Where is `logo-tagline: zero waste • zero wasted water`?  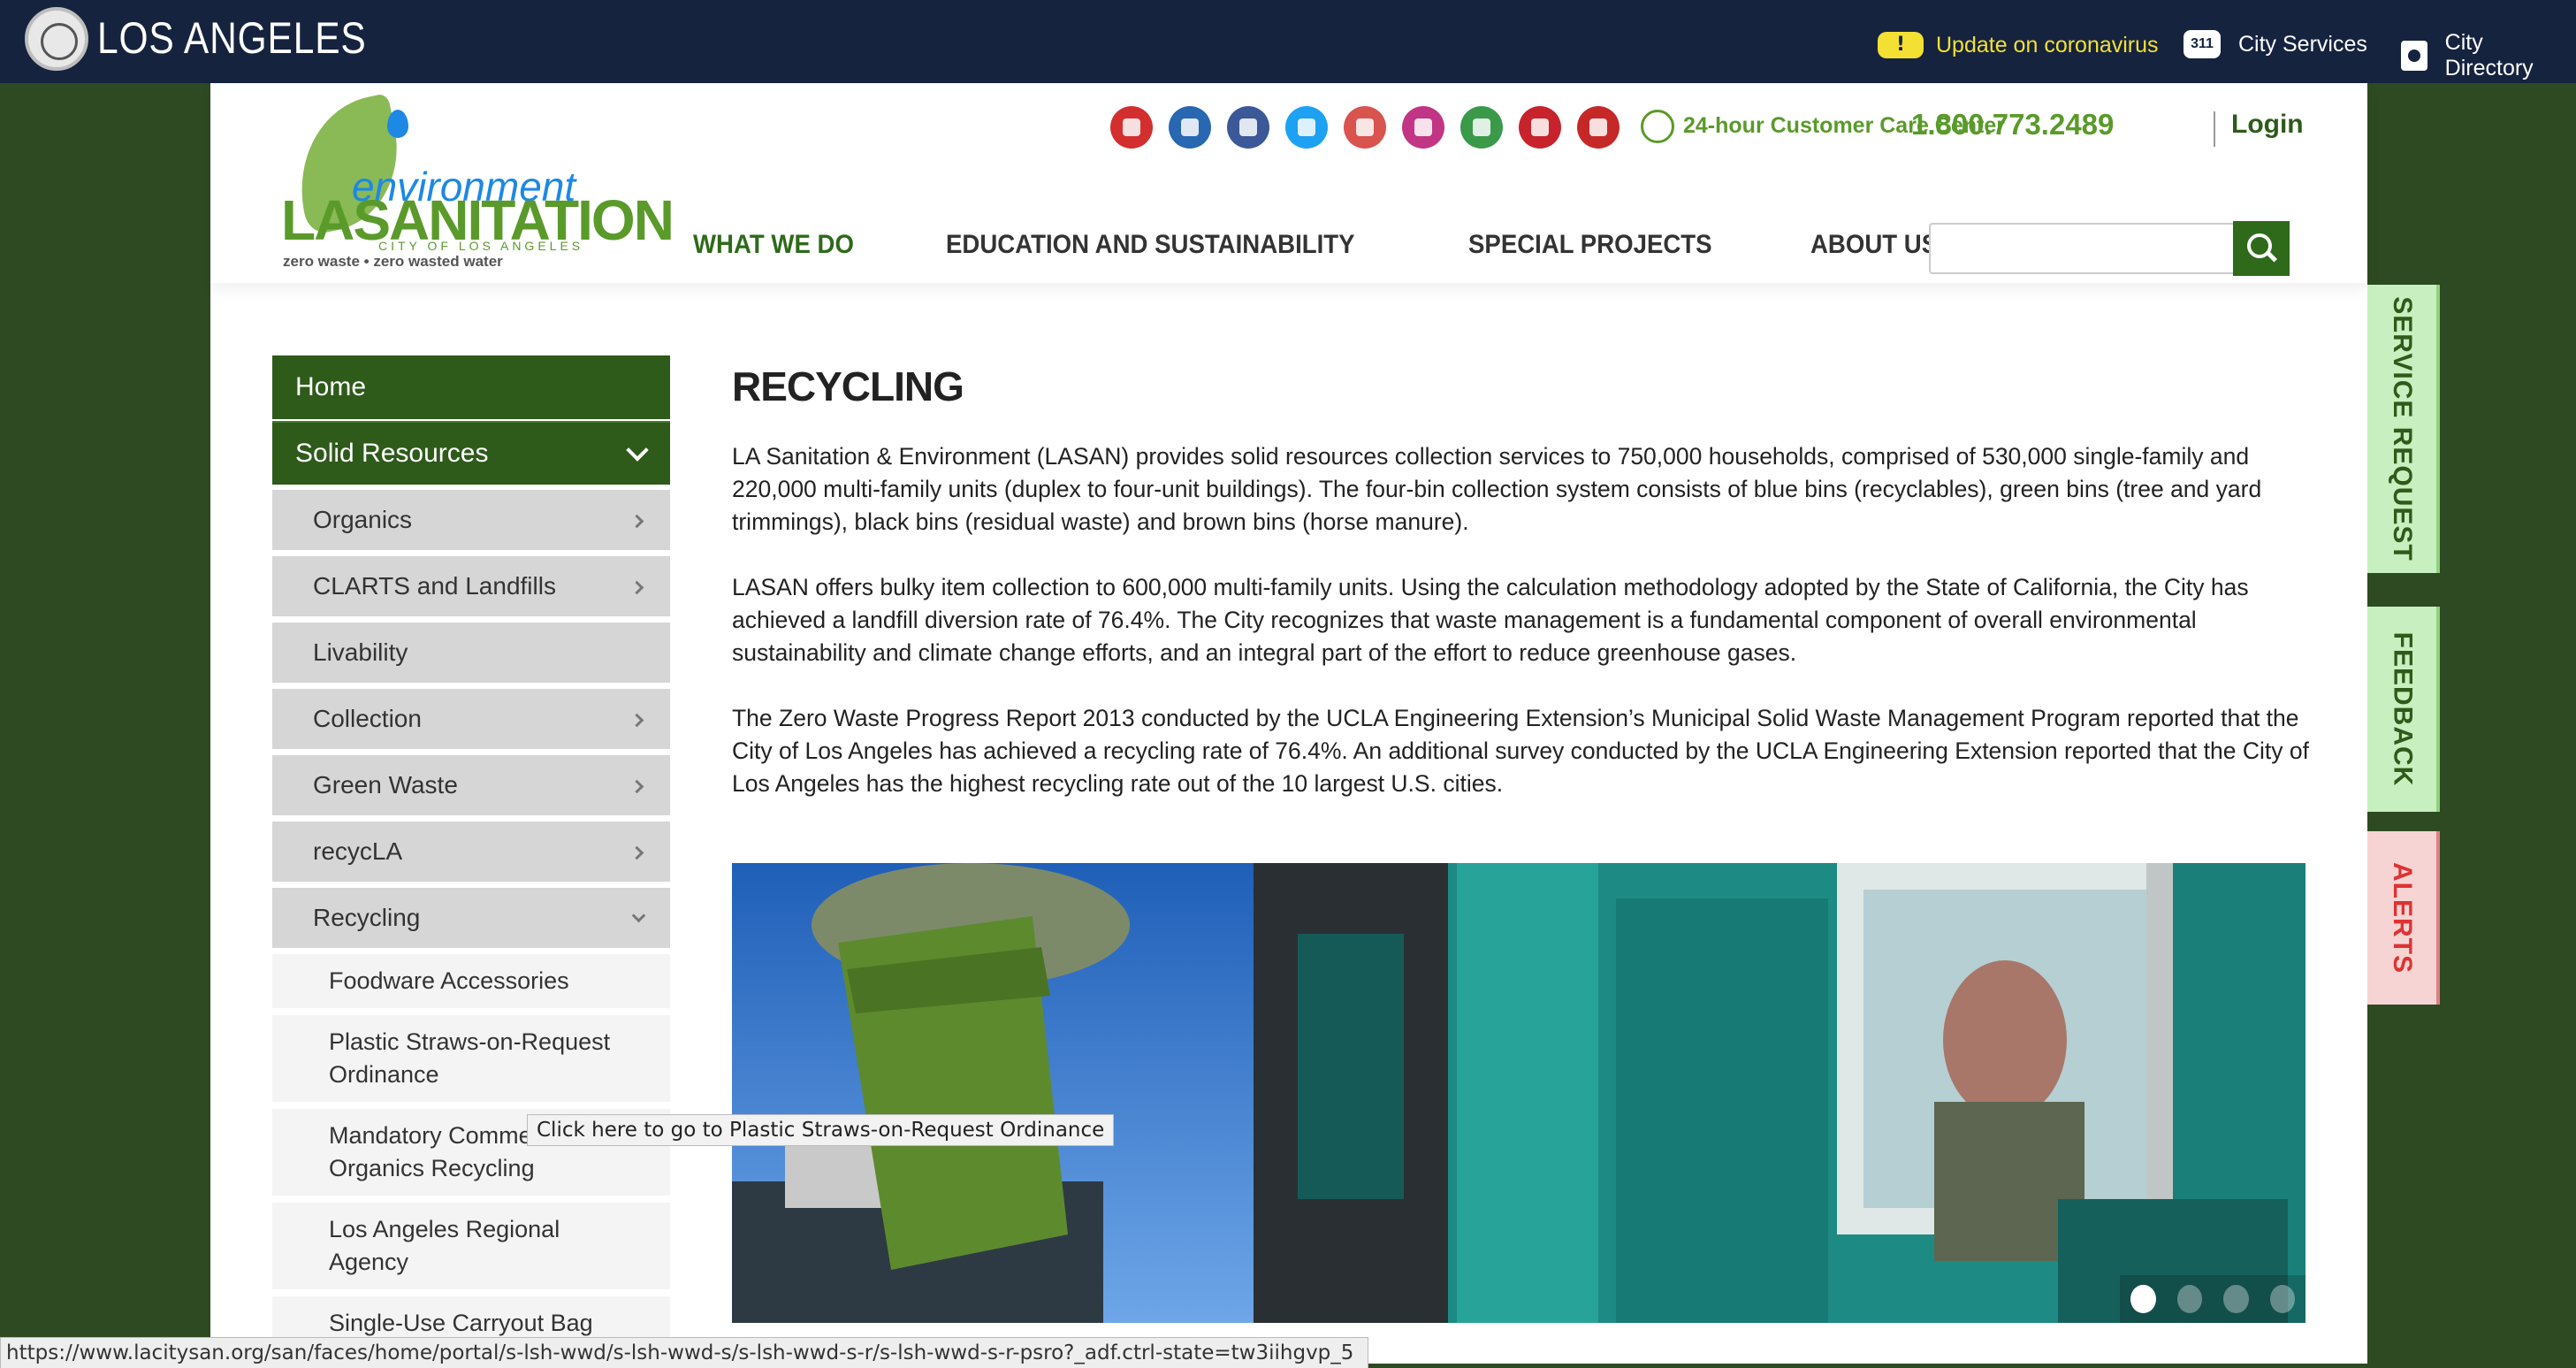
logo-tagline: zero waste • zero wasted water is located at coordinates (393, 261).